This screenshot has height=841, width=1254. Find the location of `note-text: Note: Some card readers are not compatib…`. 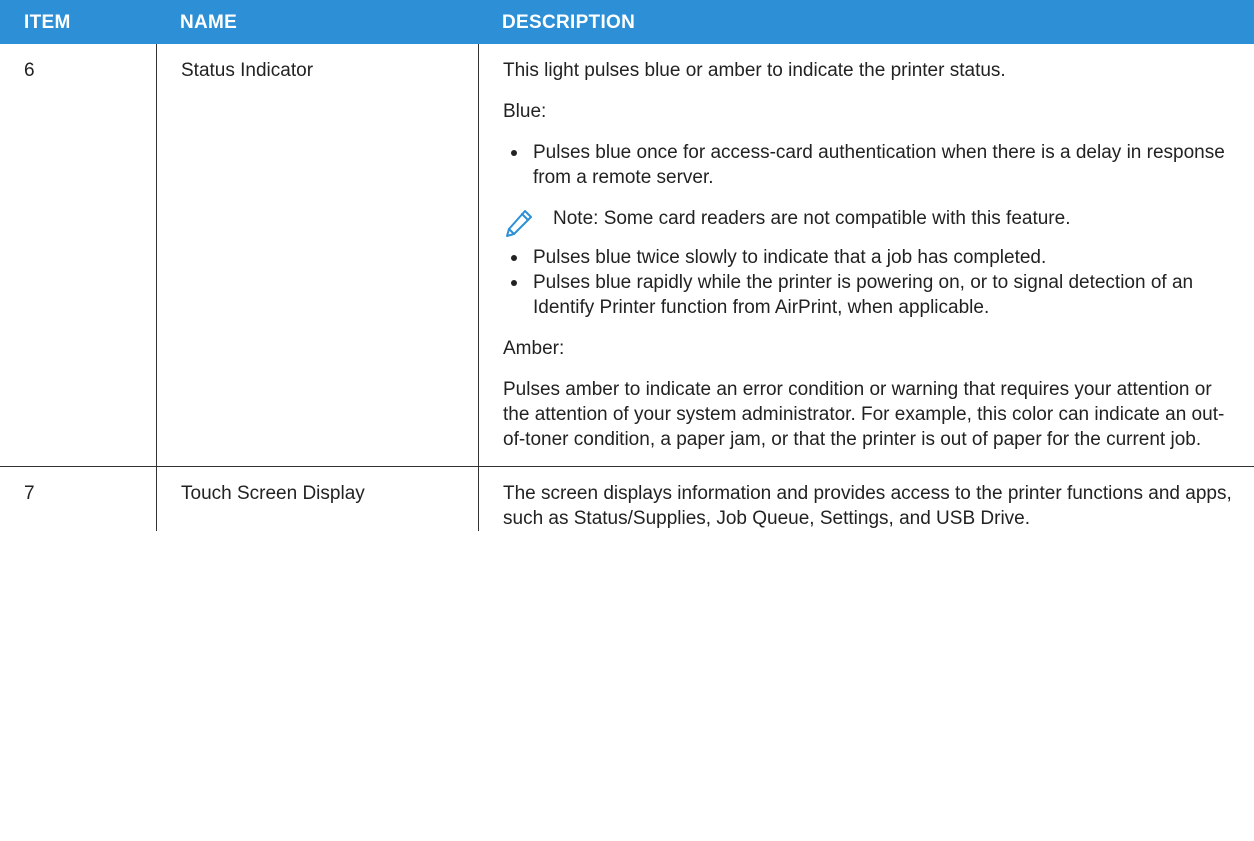

note-text: Note: Some card readers are not compatib… is located at coordinates (812, 218).